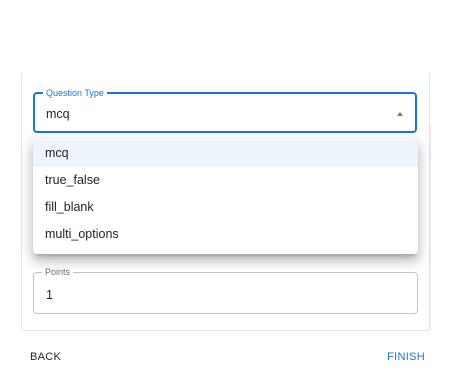 Image resolution: width=449 pixels, height=381 pixels. Describe the element at coordinates (225, 110) in the screenshot. I see `question-type-select: Question Type mcq` at that location.